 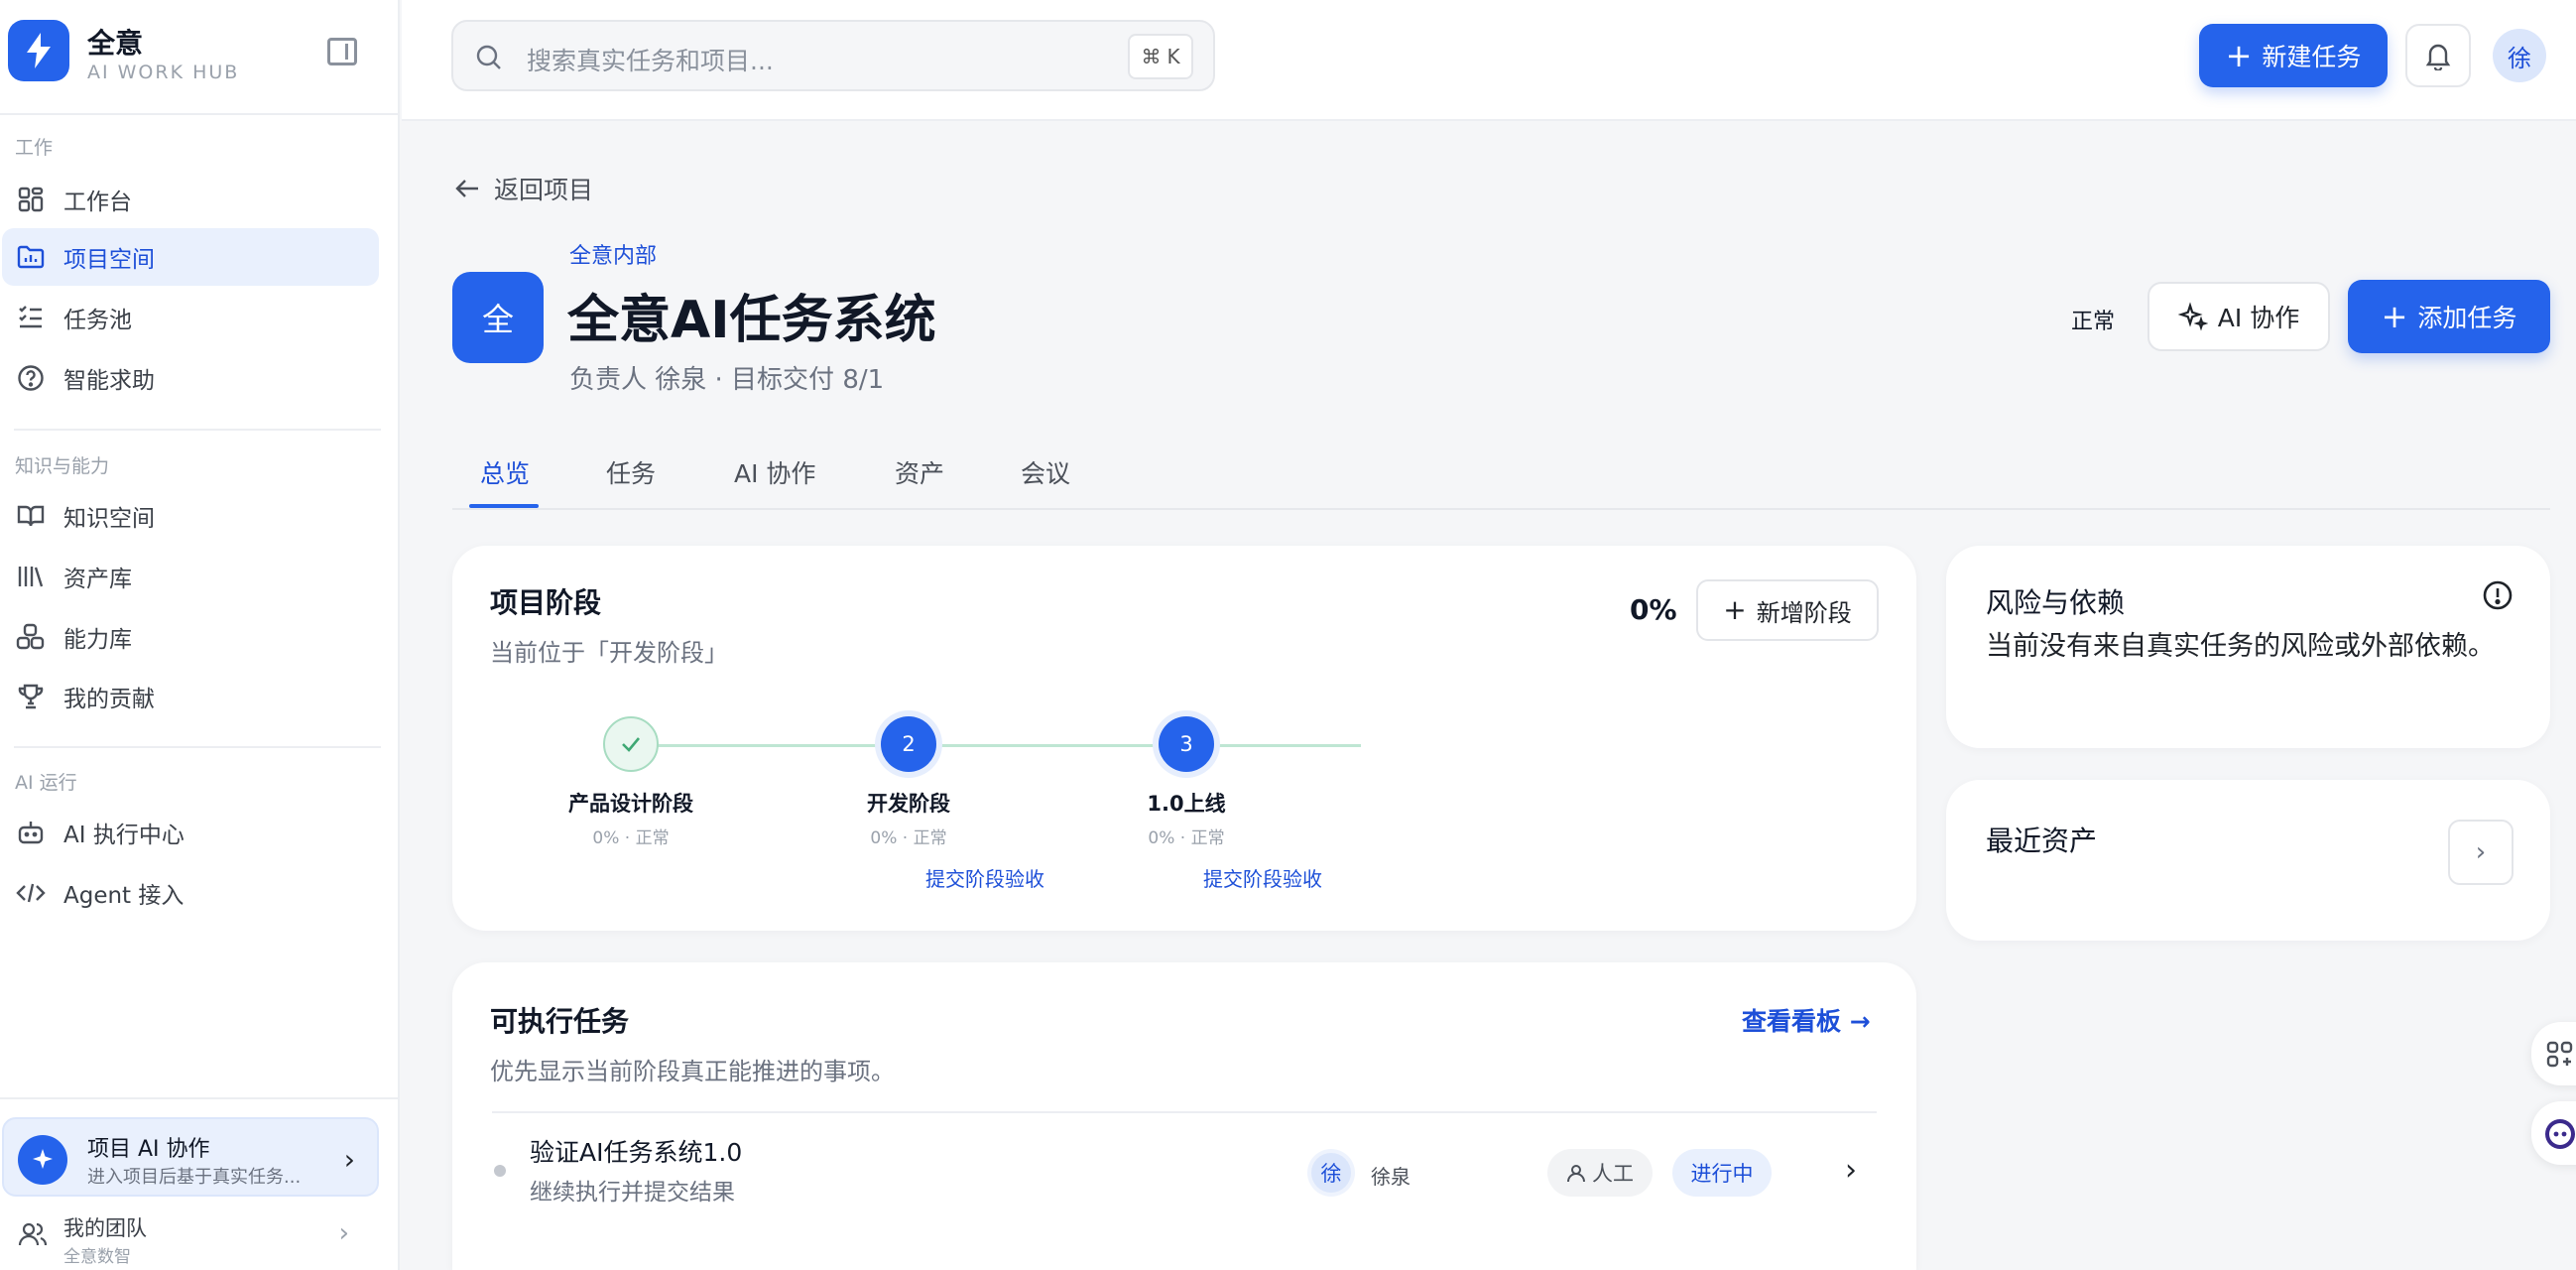 I want to click on sidebar-item-label: Agent 接入, so click(x=123, y=896).